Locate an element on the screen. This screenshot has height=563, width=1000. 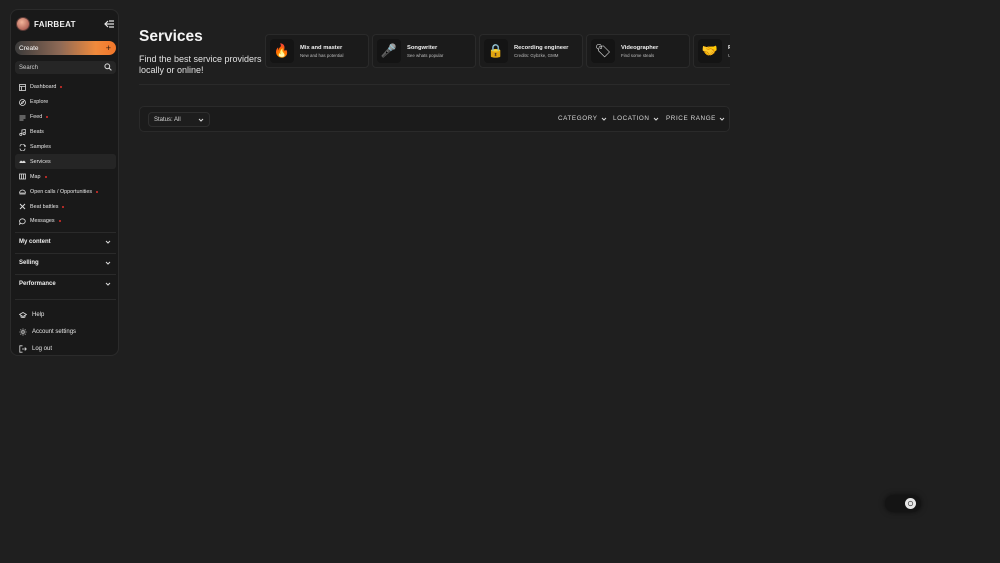
card-title: Mix and master is located at coordinates (321, 47).